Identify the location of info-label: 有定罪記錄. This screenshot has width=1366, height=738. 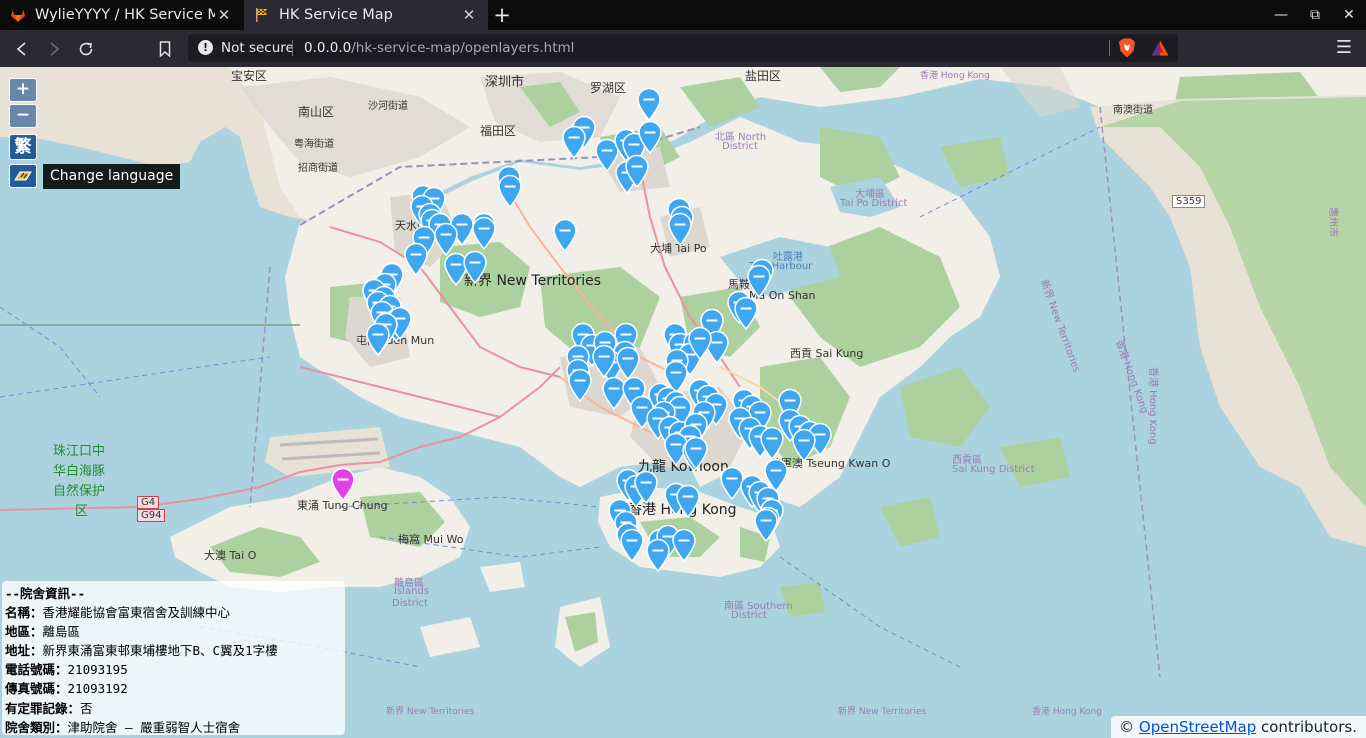
(36, 708).